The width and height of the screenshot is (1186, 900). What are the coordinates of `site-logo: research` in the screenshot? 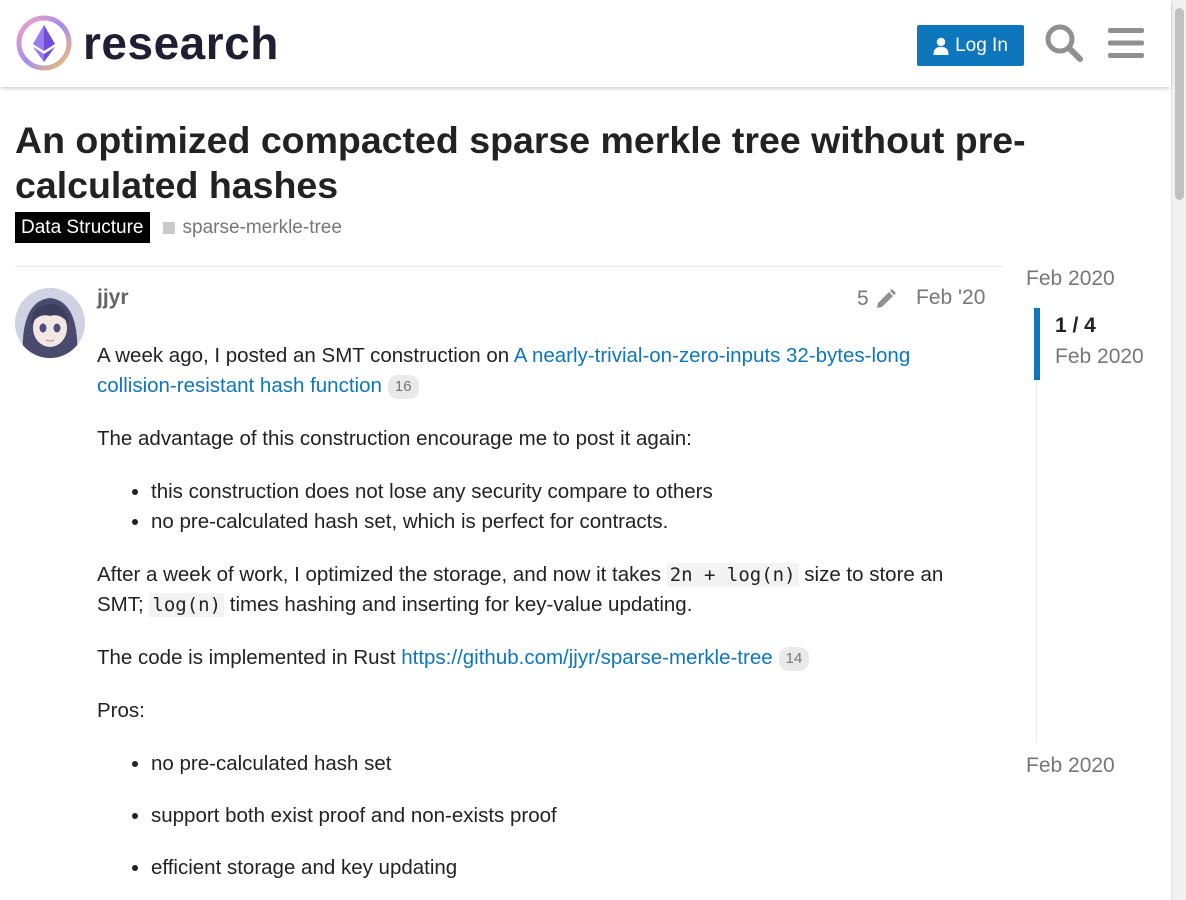 It's located at (147, 43).